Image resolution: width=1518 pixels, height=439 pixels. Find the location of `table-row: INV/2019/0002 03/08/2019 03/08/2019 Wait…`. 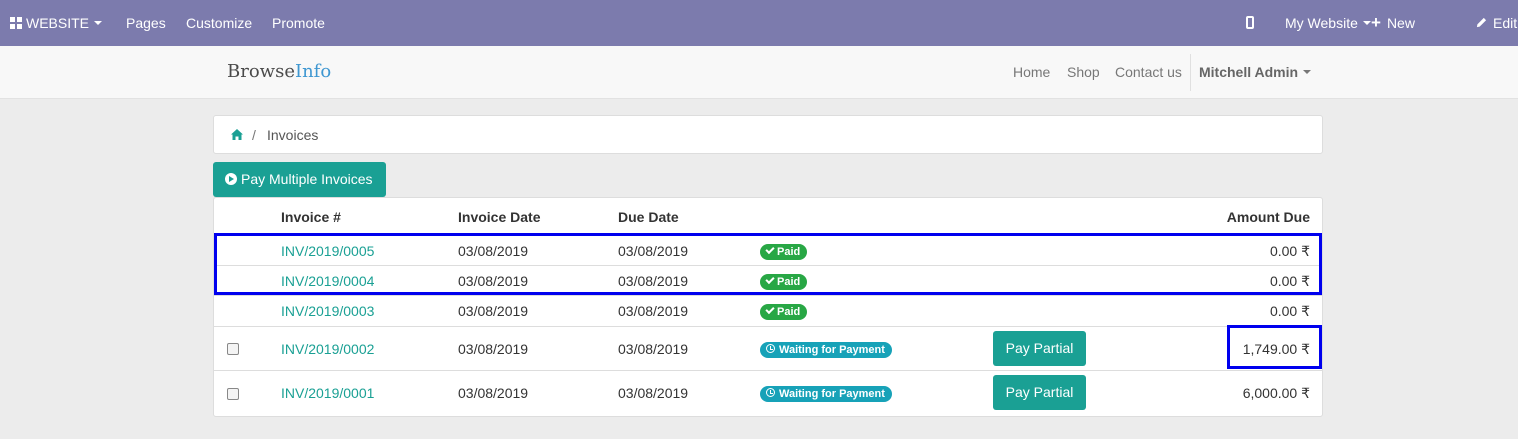

table-row: INV/2019/0002 03/08/2019 03/08/2019 Wait… is located at coordinates (768, 348).